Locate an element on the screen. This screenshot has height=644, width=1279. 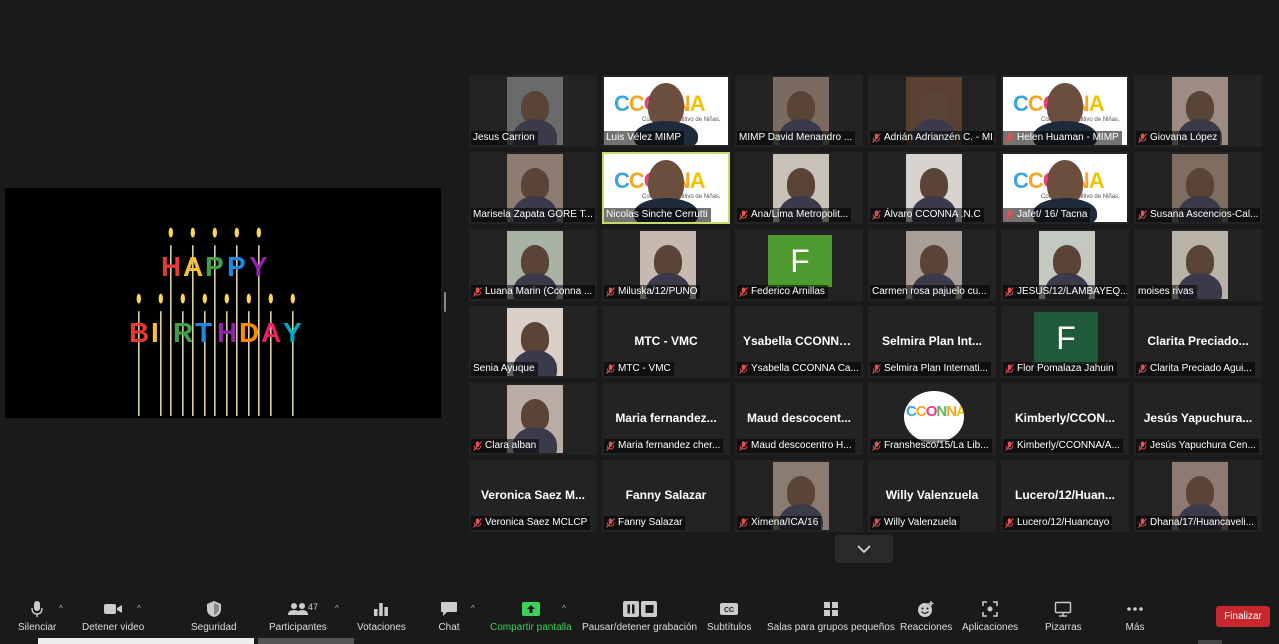
video-options-caret: ^ is located at coordinates (139, 608).